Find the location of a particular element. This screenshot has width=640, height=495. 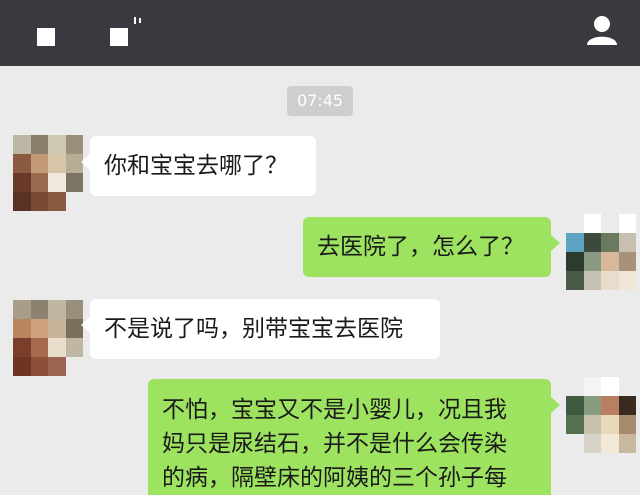

signal-icon is located at coordinates (137, 20).